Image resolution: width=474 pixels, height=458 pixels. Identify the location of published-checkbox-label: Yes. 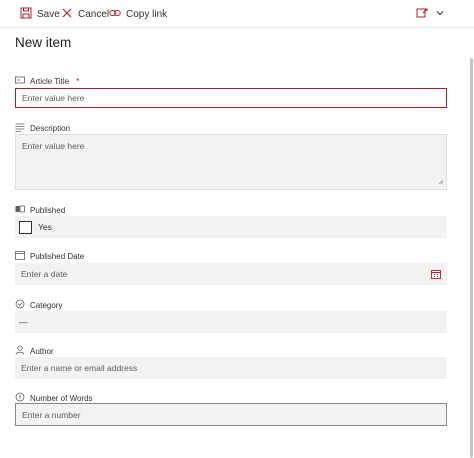
(45, 227).